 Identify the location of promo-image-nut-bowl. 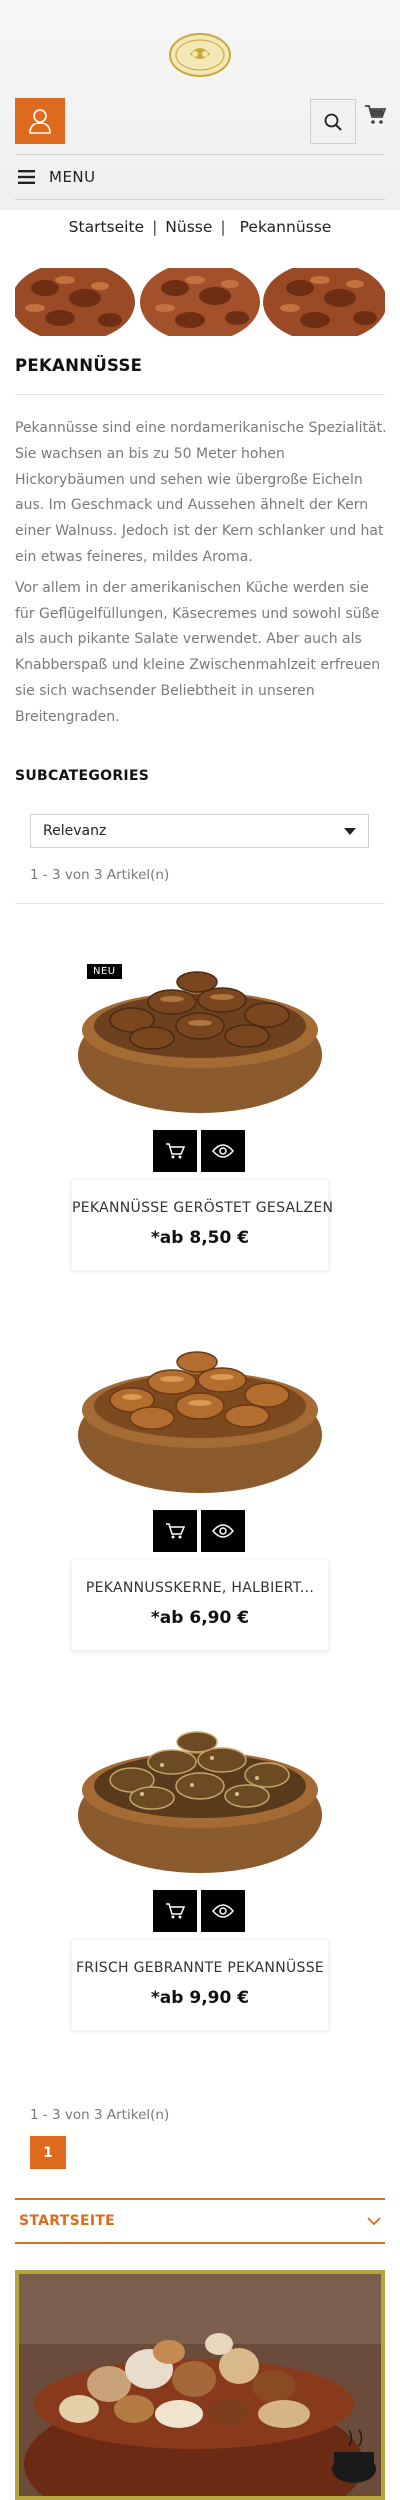
(200, 2385).